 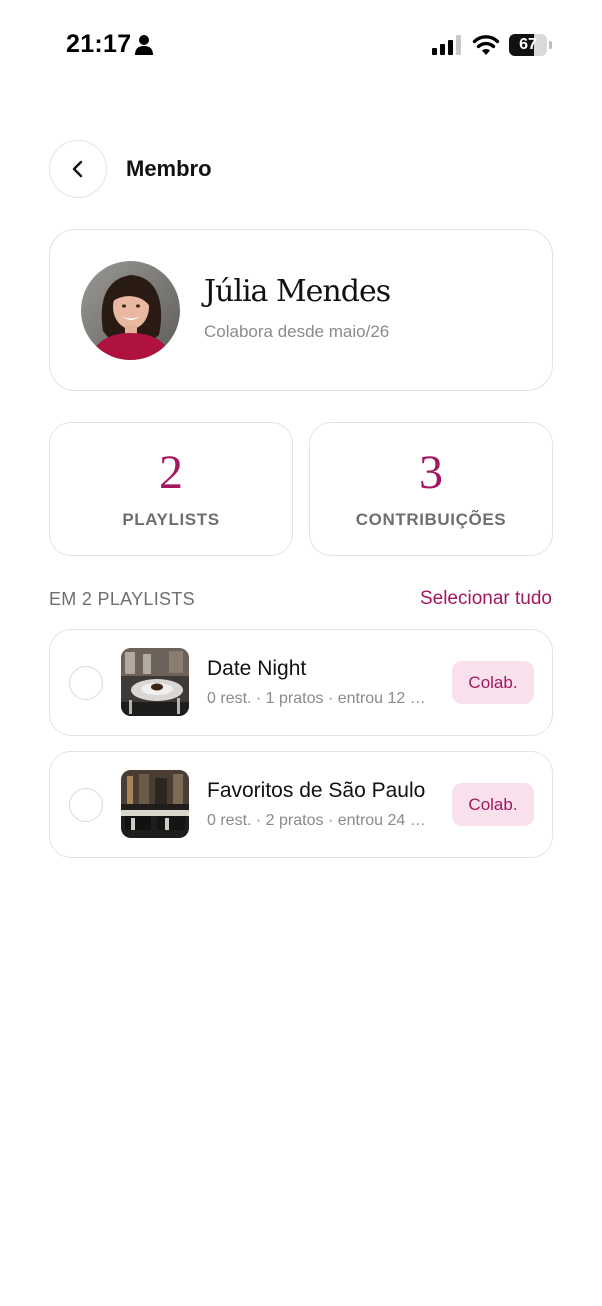 I want to click on battery-icon: 67, so click(x=530, y=45).